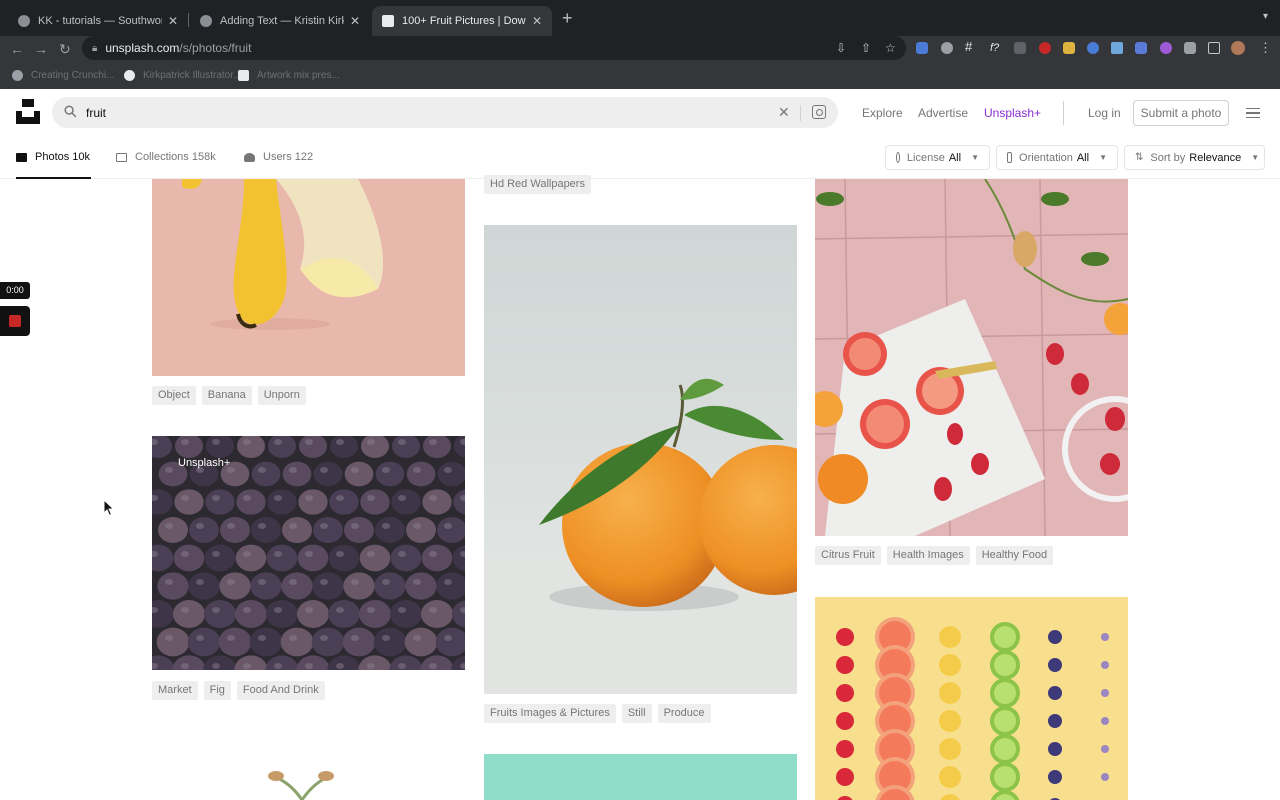 This screenshot has width=1280, height=800. I want to click on search-icon, so click(70, 111).